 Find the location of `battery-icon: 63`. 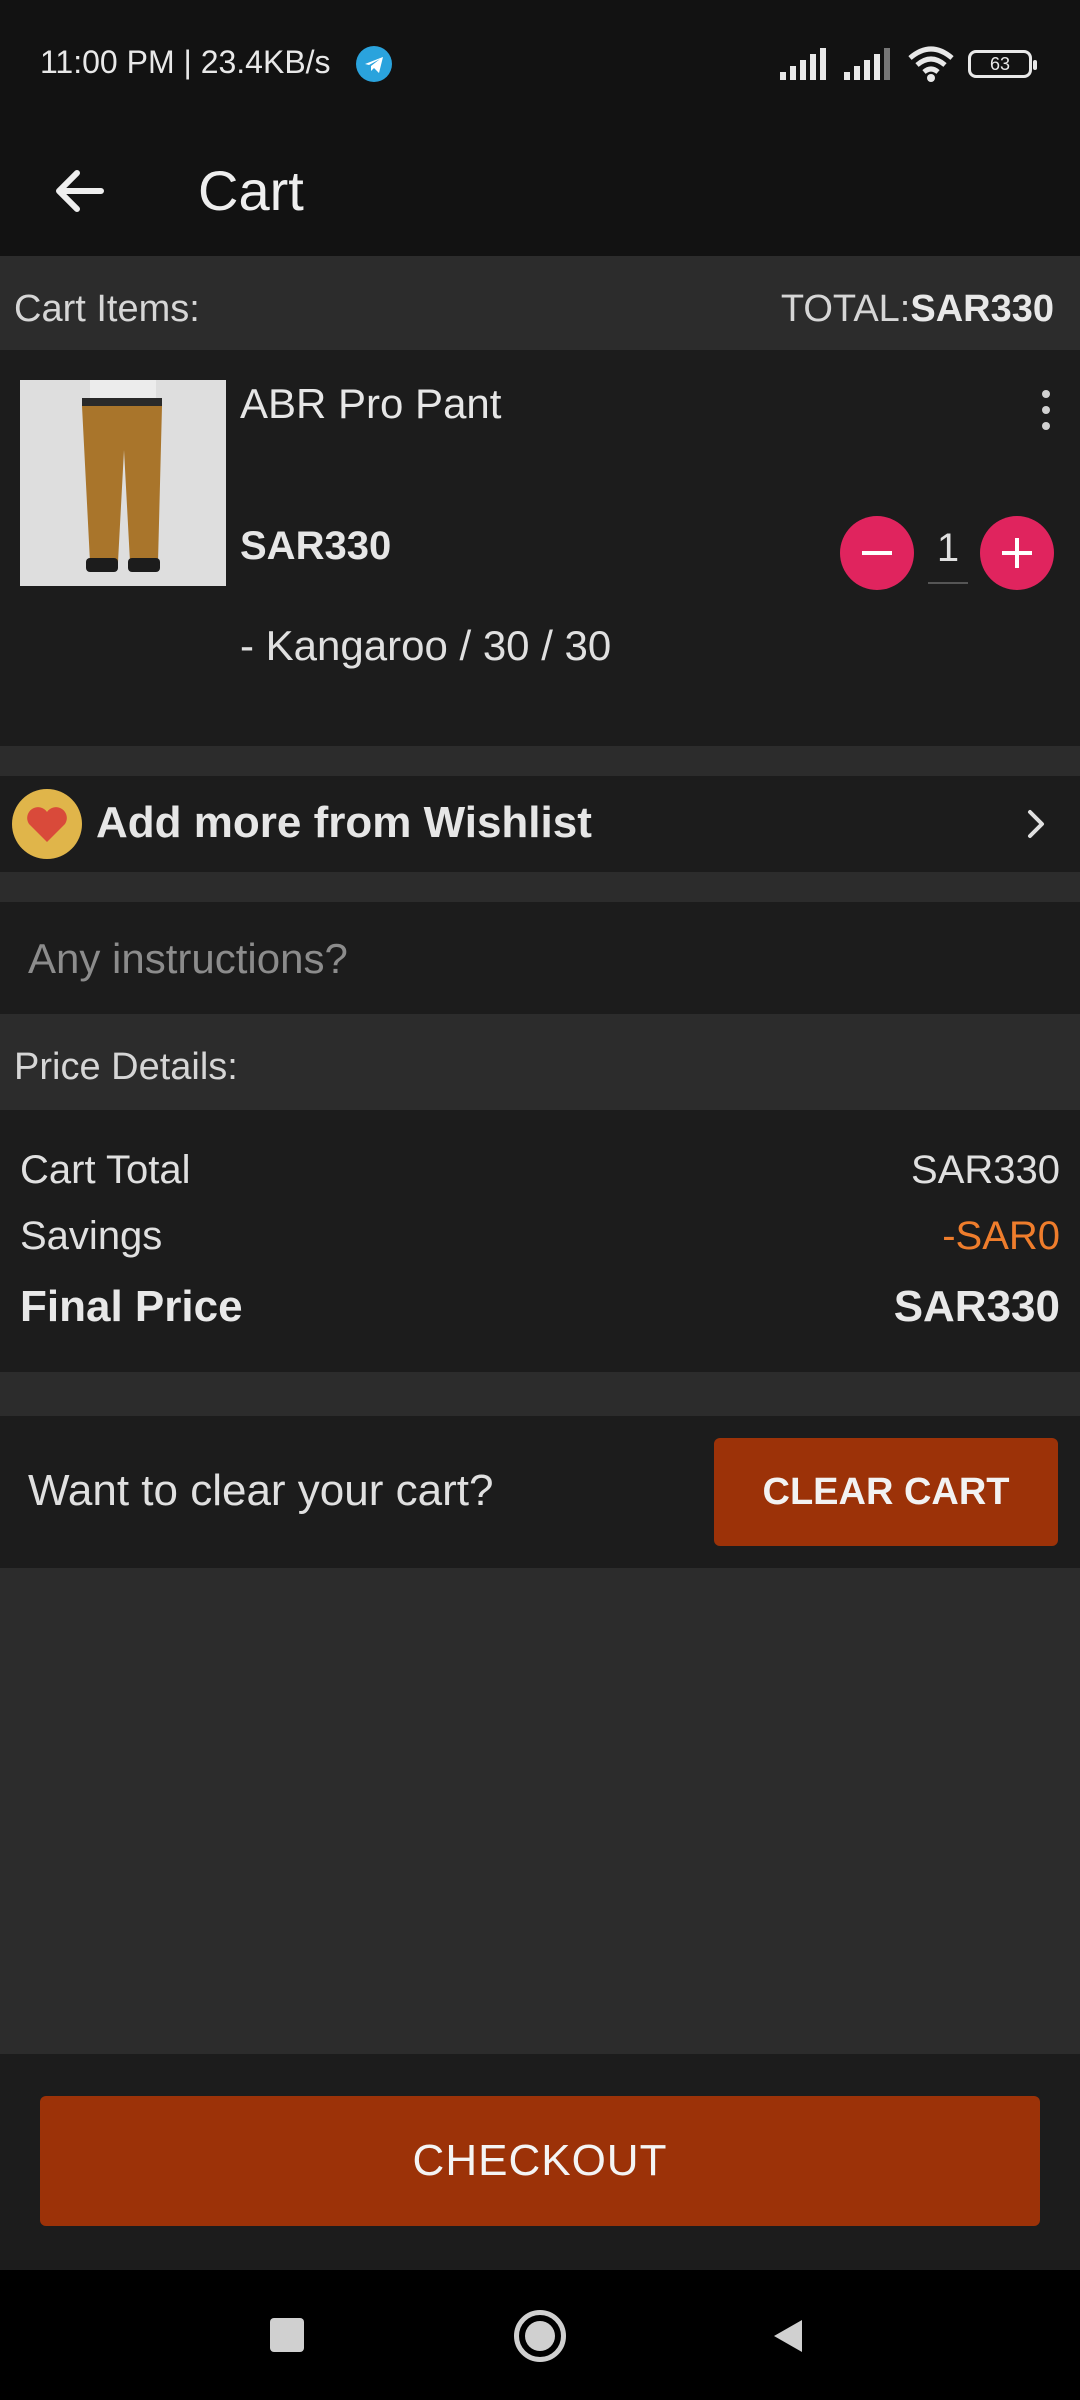

battery-icon: 63 is located at coordinates (1002, 64).